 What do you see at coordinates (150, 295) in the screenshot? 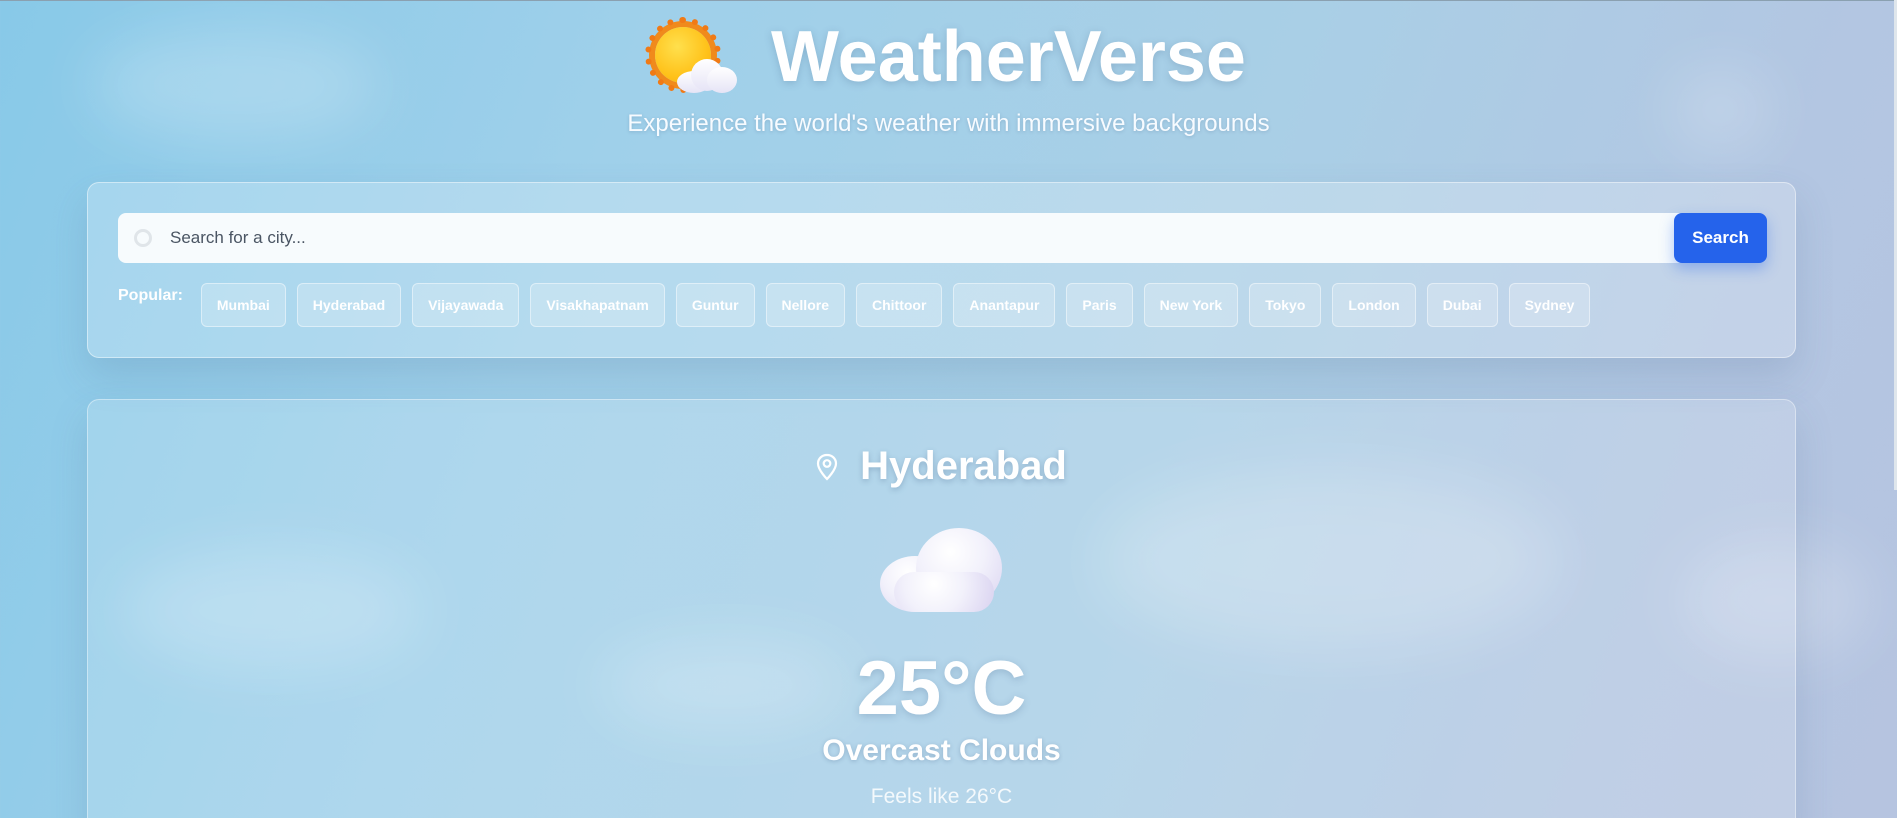
I see `popular-label: Popular:` at bounding box center [150, 295].